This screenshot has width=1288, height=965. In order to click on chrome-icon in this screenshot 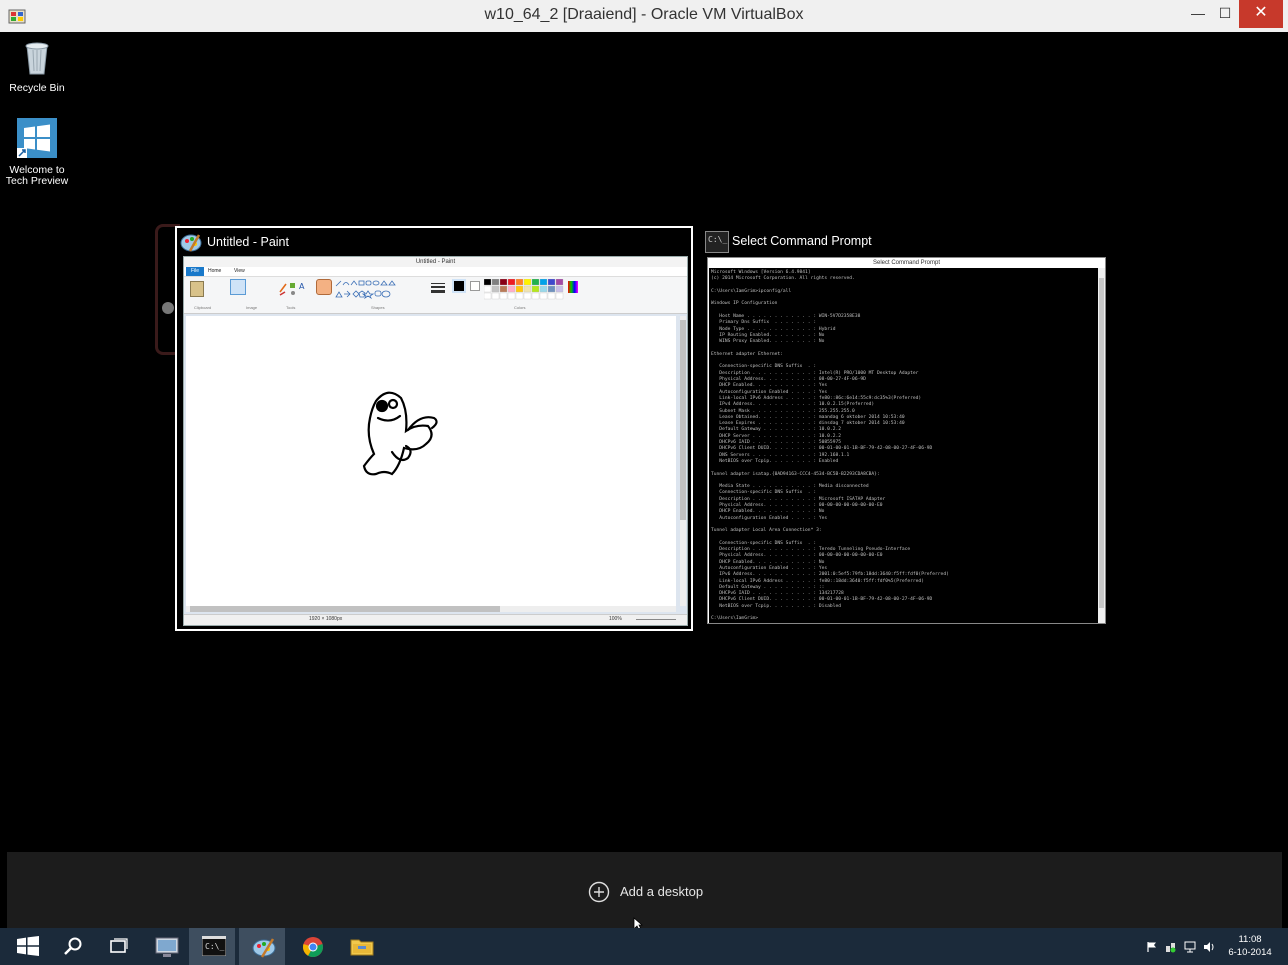, I will do `click(313, 947)`.